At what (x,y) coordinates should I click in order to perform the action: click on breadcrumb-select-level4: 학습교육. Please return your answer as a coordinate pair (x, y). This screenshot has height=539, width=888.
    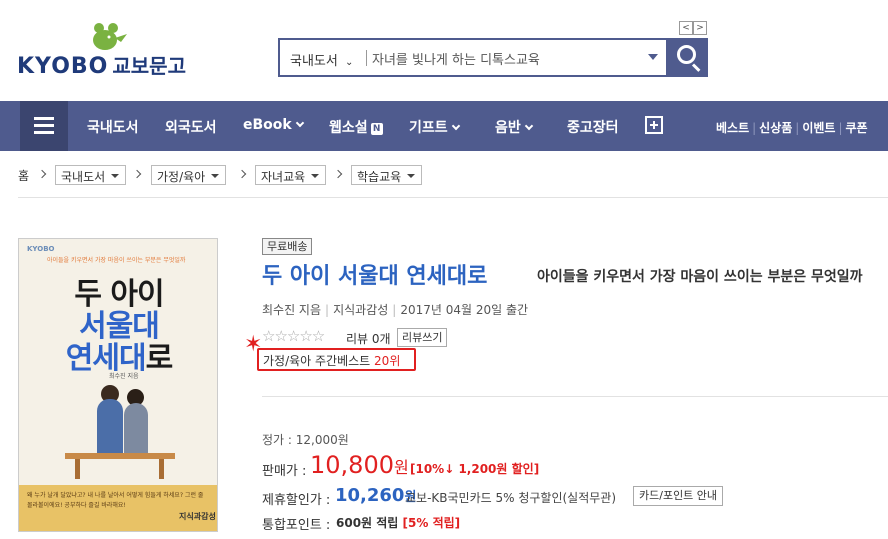
    Looking at the image, I should click on (387, 175).